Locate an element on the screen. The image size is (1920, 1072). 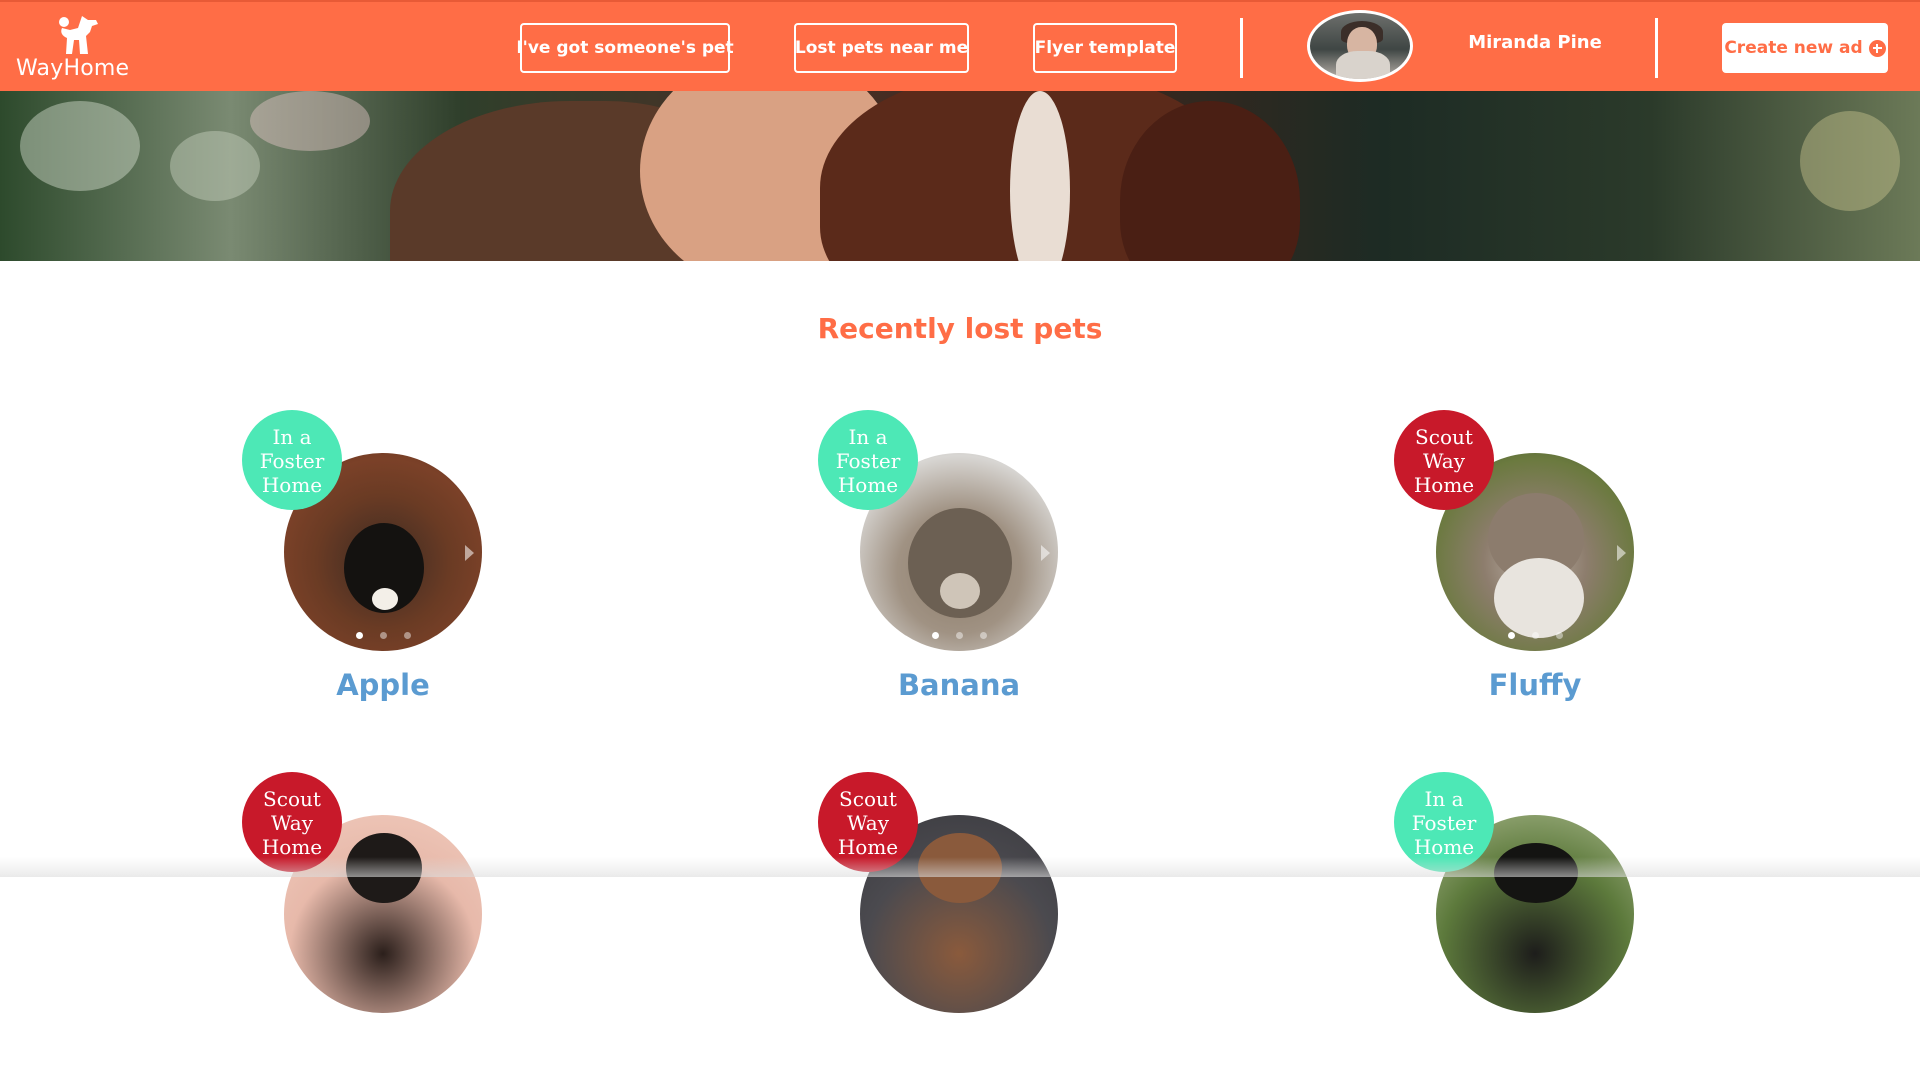
pet-name: Fluffy is located at coordinates (1535, 685).